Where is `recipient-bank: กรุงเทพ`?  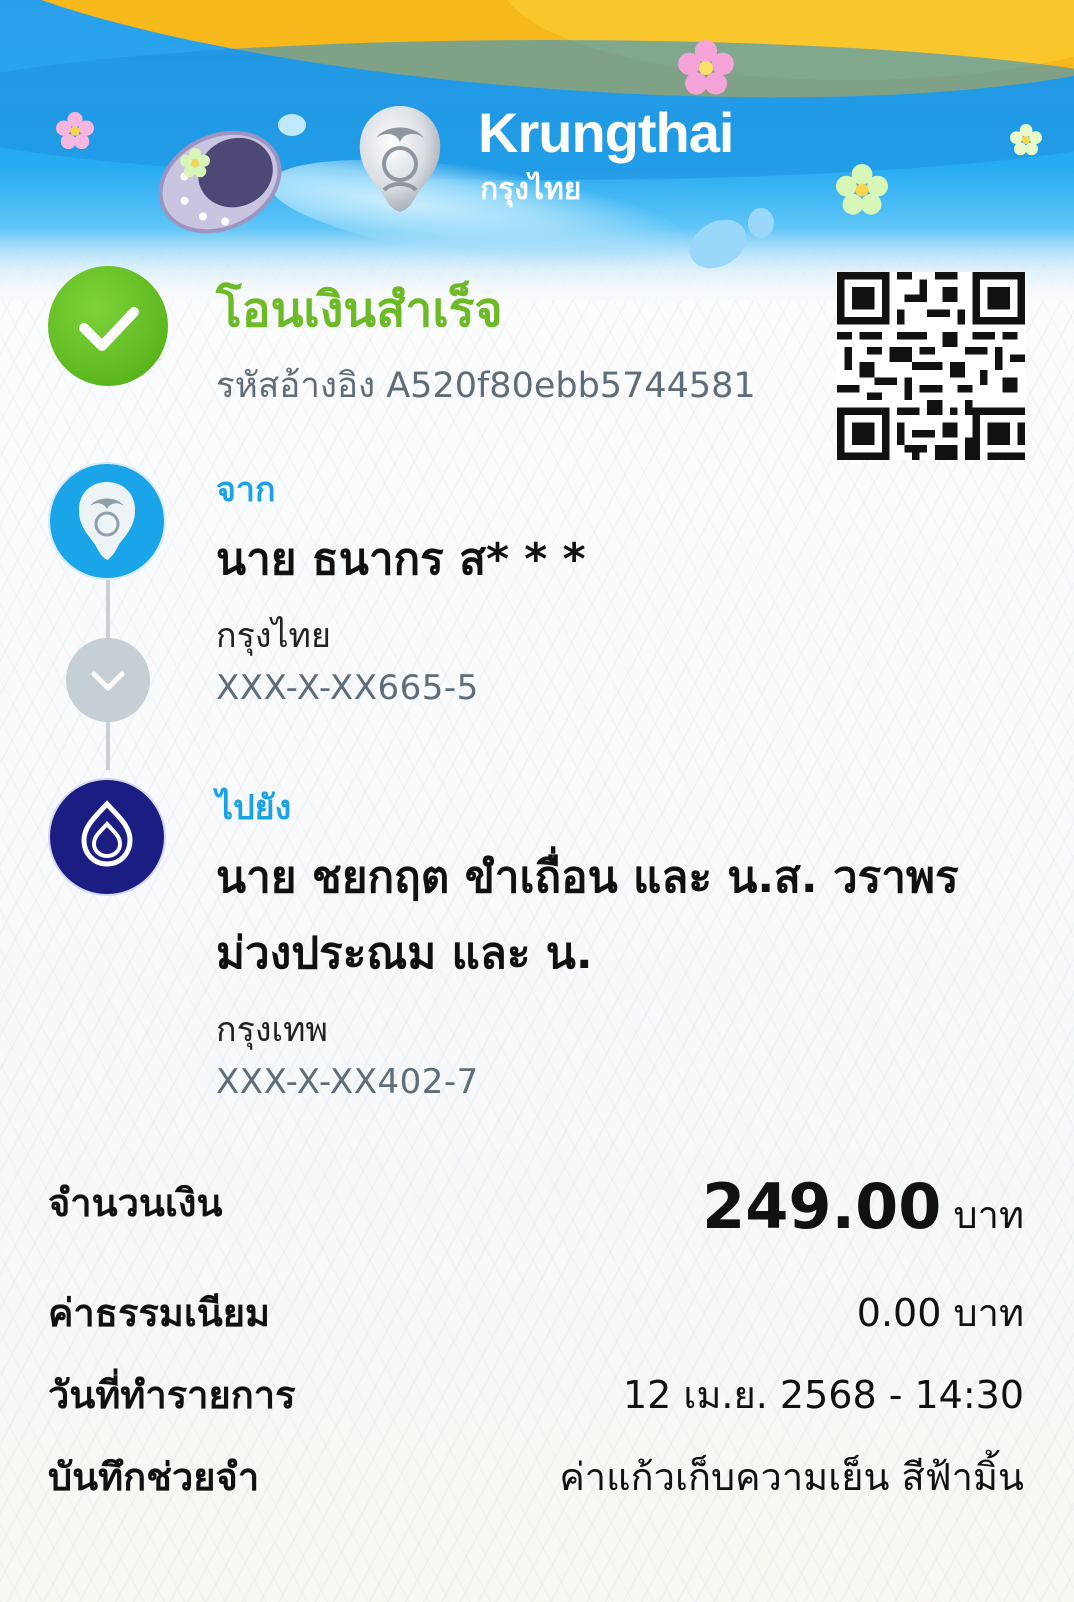
recipient-bank: กรุงเทพ is located at coordinates (272, 1030).